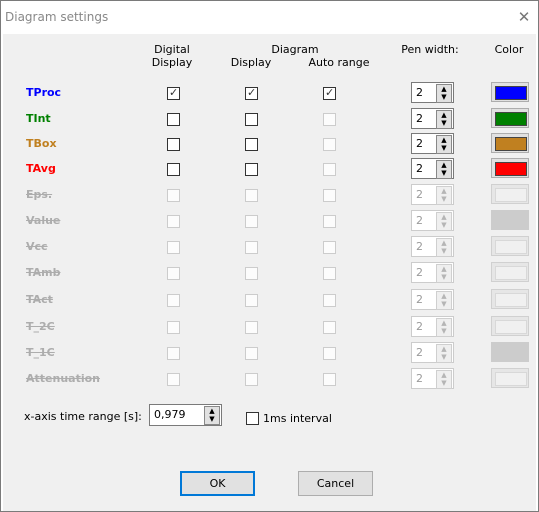  What do you see at coordinates (57, 17) in the screenshot?
I see `window-title: Diagram settings` at bounding box center [57, 17].